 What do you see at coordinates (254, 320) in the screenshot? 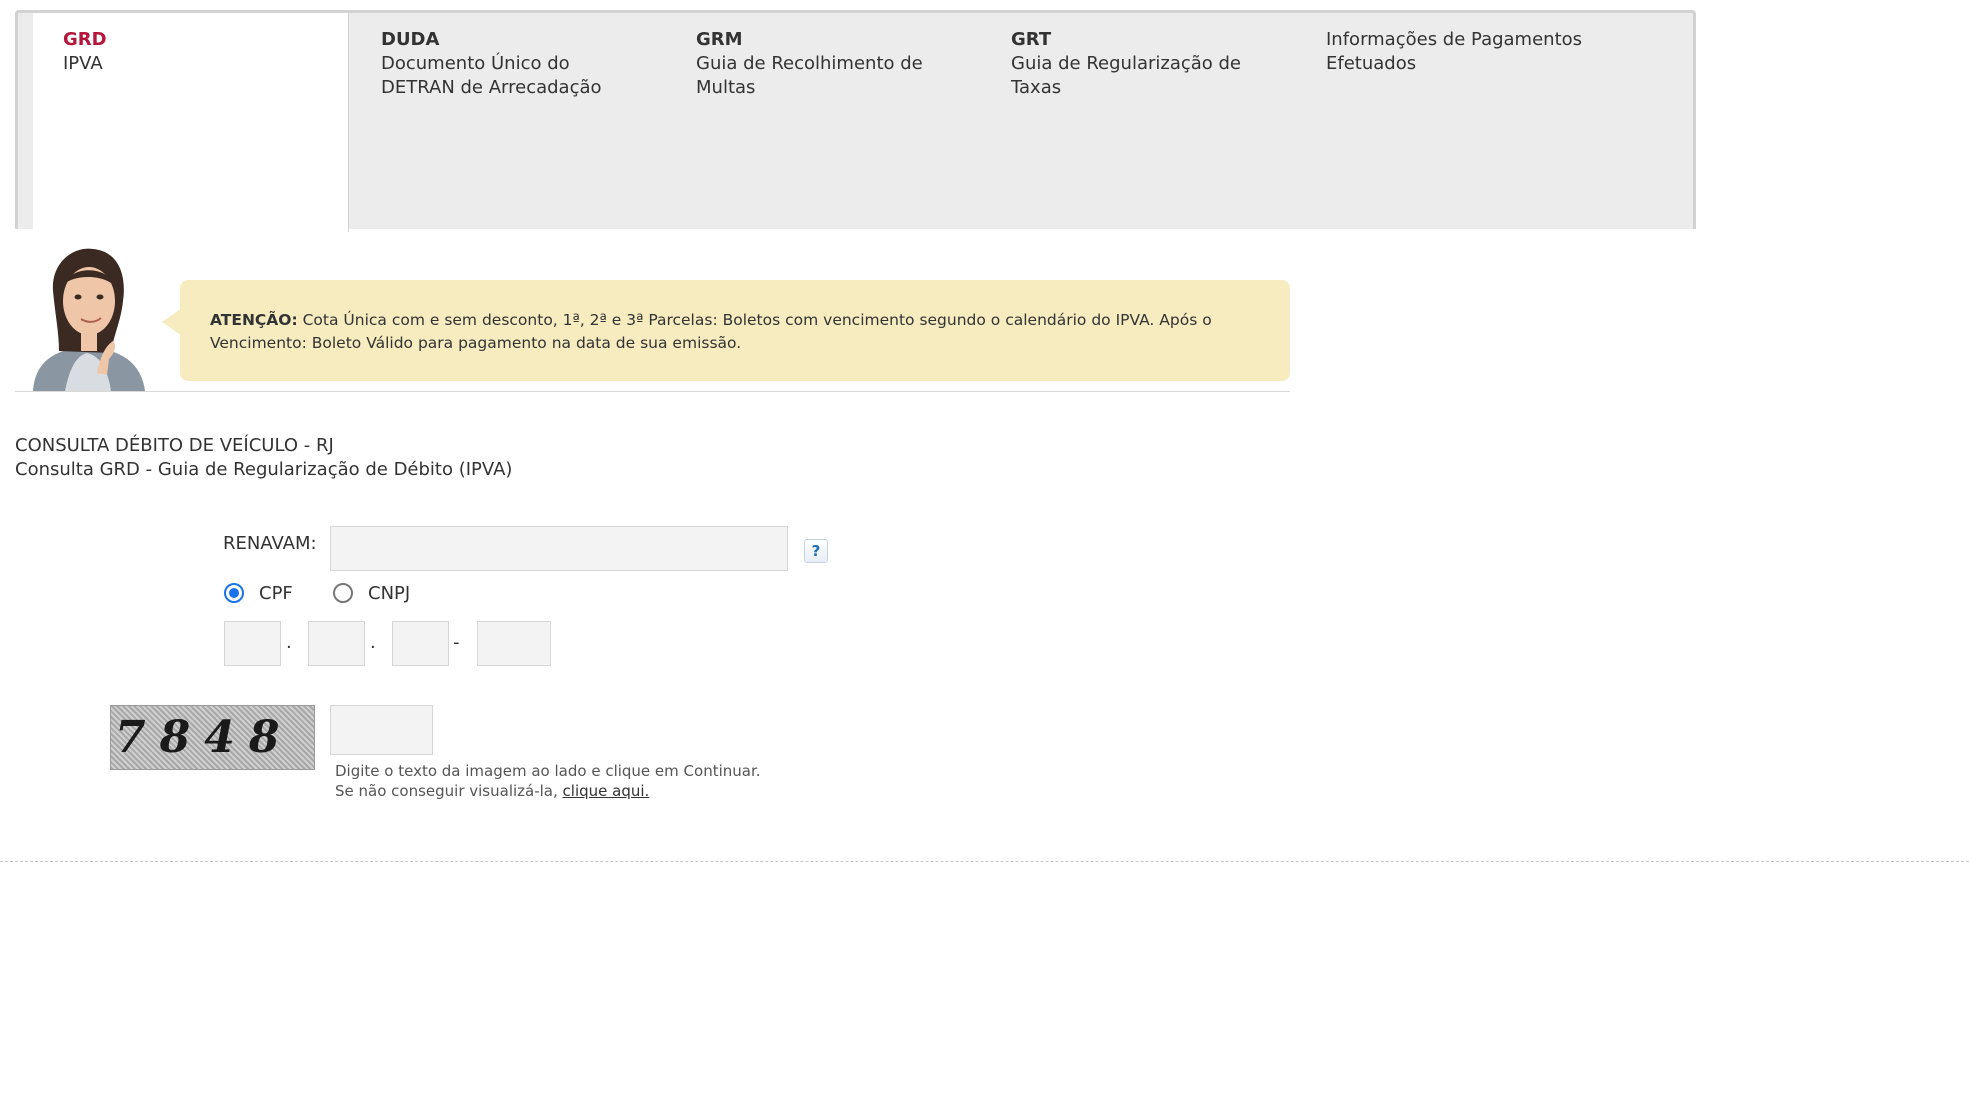
I see `notice-label: ATENÇÃO:` at bounding box center [254, 320].